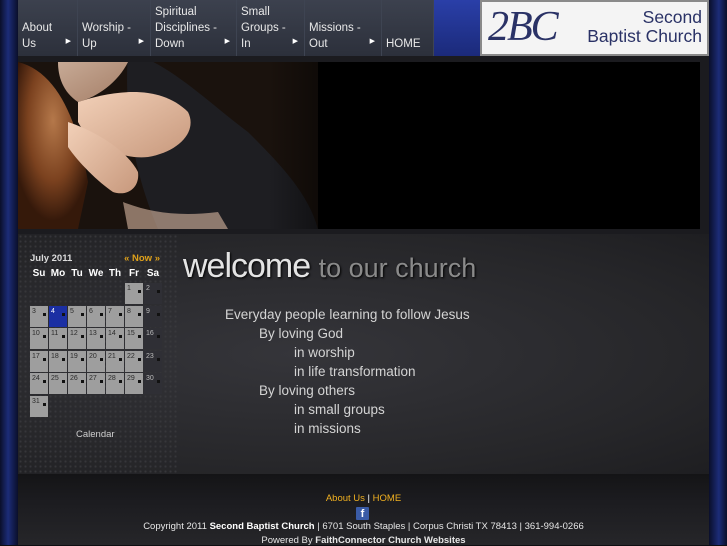 The image size is (727, 546). I want to click on calendar-day-number: 12, so click(74, 333).